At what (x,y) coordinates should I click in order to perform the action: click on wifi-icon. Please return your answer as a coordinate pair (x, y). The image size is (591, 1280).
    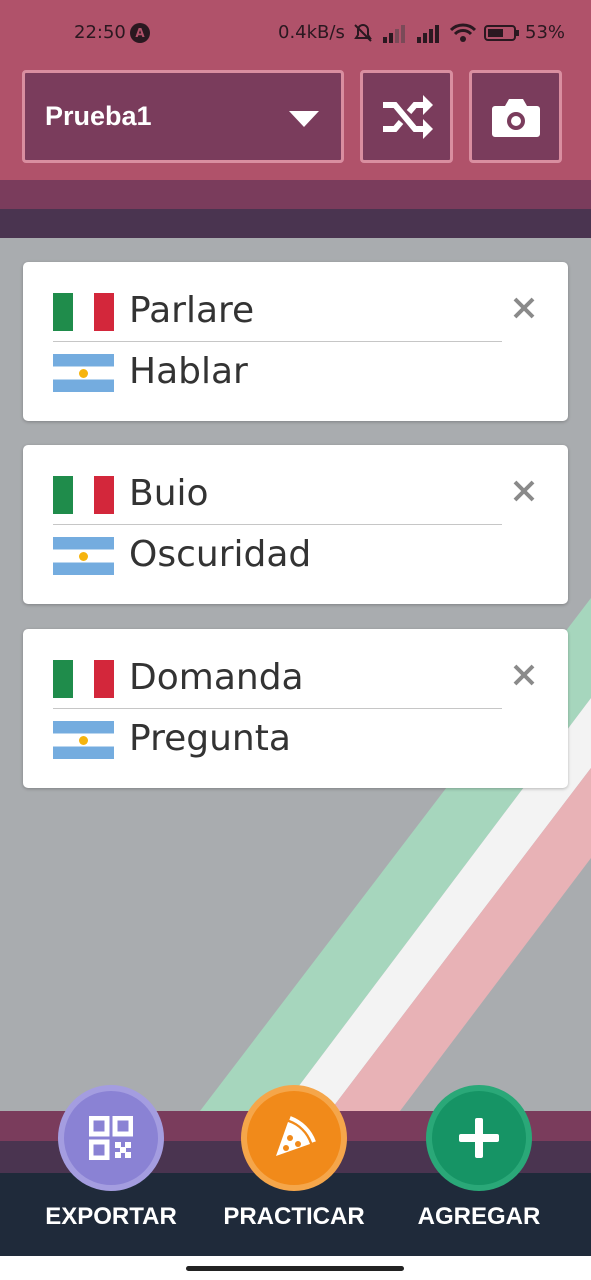
    Looking at the image, I should click on (463, 32).